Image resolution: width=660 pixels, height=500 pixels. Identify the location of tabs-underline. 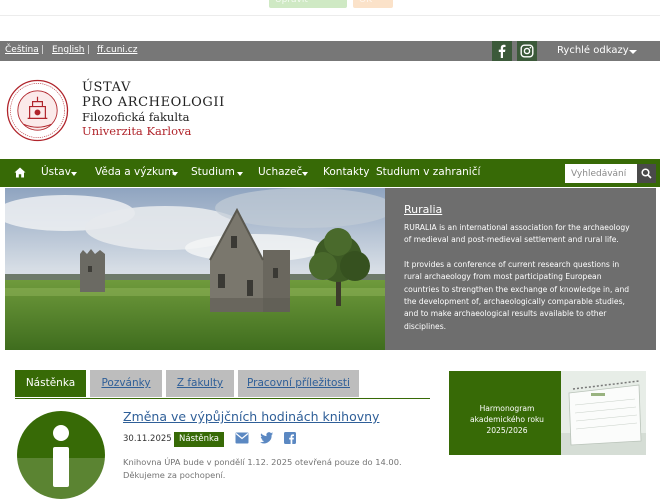
(222, 398).